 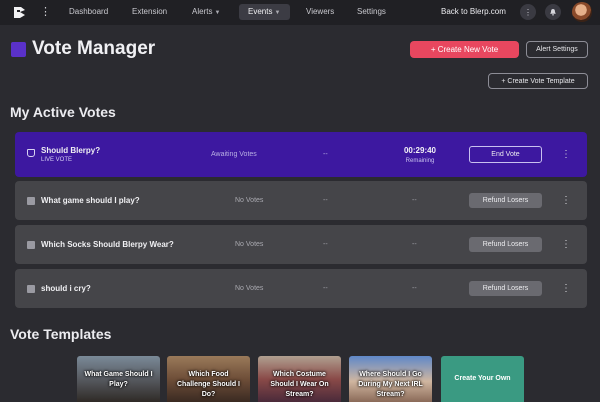 I want to click on live-vote-icon, so click(x=31, y=153).